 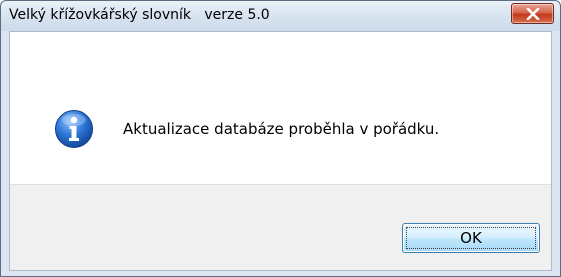 I want to click on close-icon, so click(x=533, y=14).